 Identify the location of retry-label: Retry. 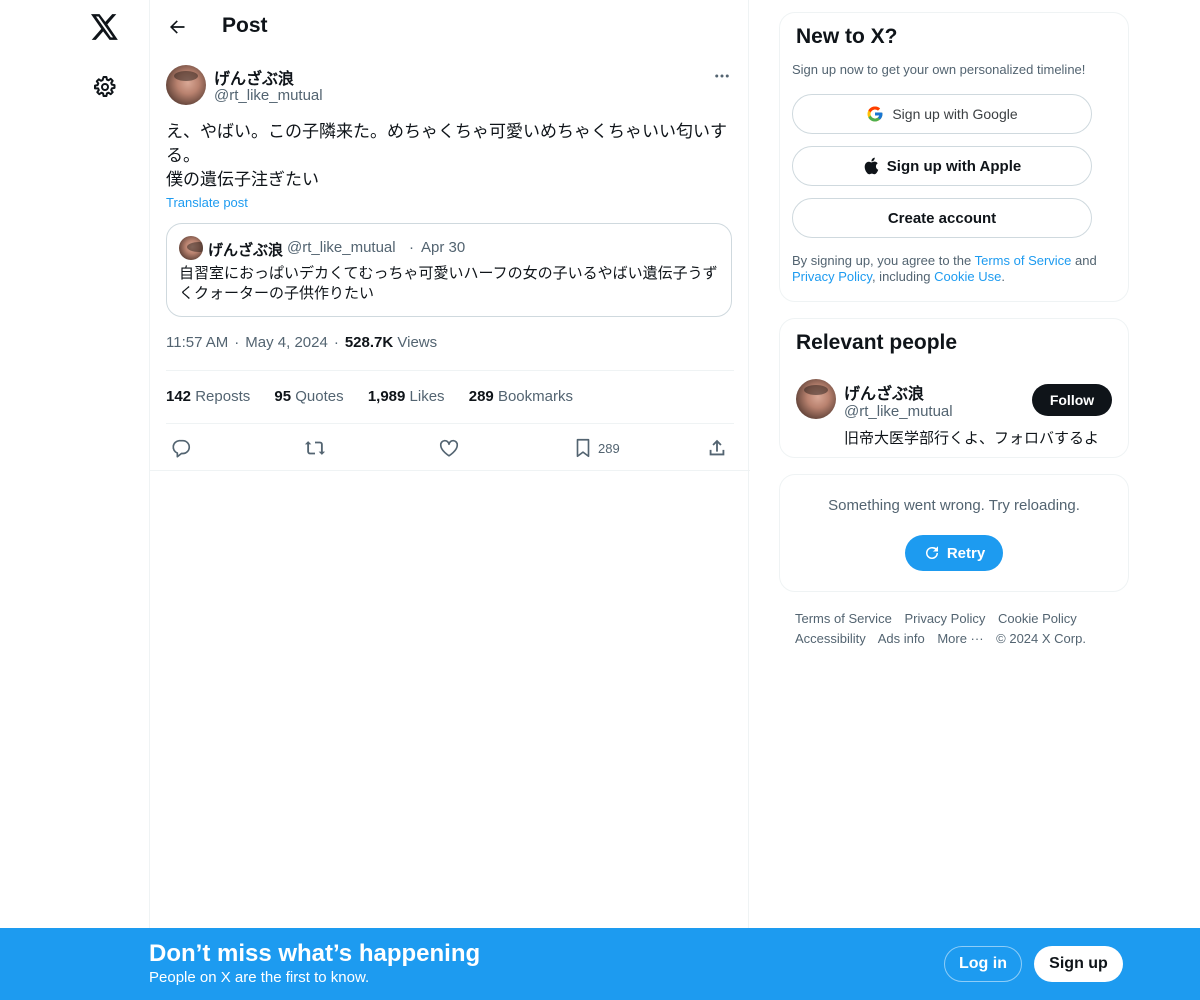
(966, 553).